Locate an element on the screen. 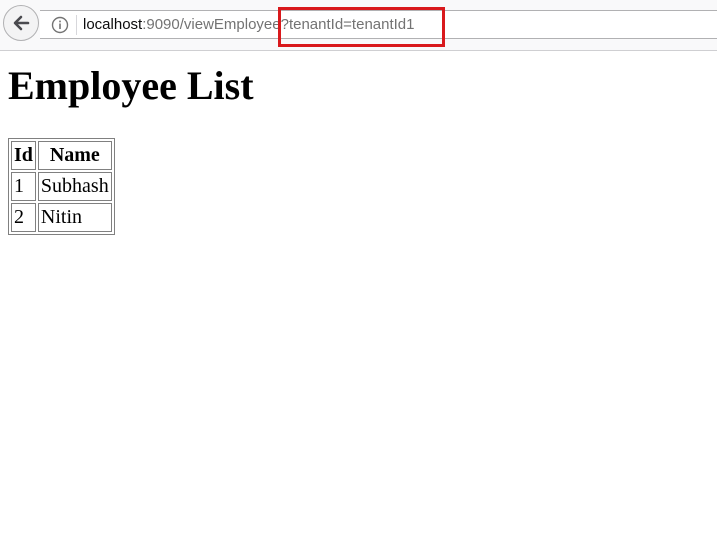 Image resolution: width=717 pixels, height=542 pixels. table-header-row: Id Name is located at coordinates (61, 155).